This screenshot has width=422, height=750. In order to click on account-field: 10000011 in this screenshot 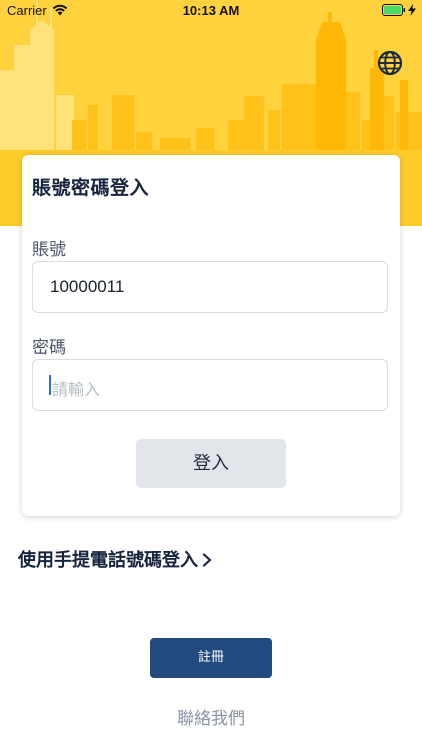, I will do `click(210, 287)`.